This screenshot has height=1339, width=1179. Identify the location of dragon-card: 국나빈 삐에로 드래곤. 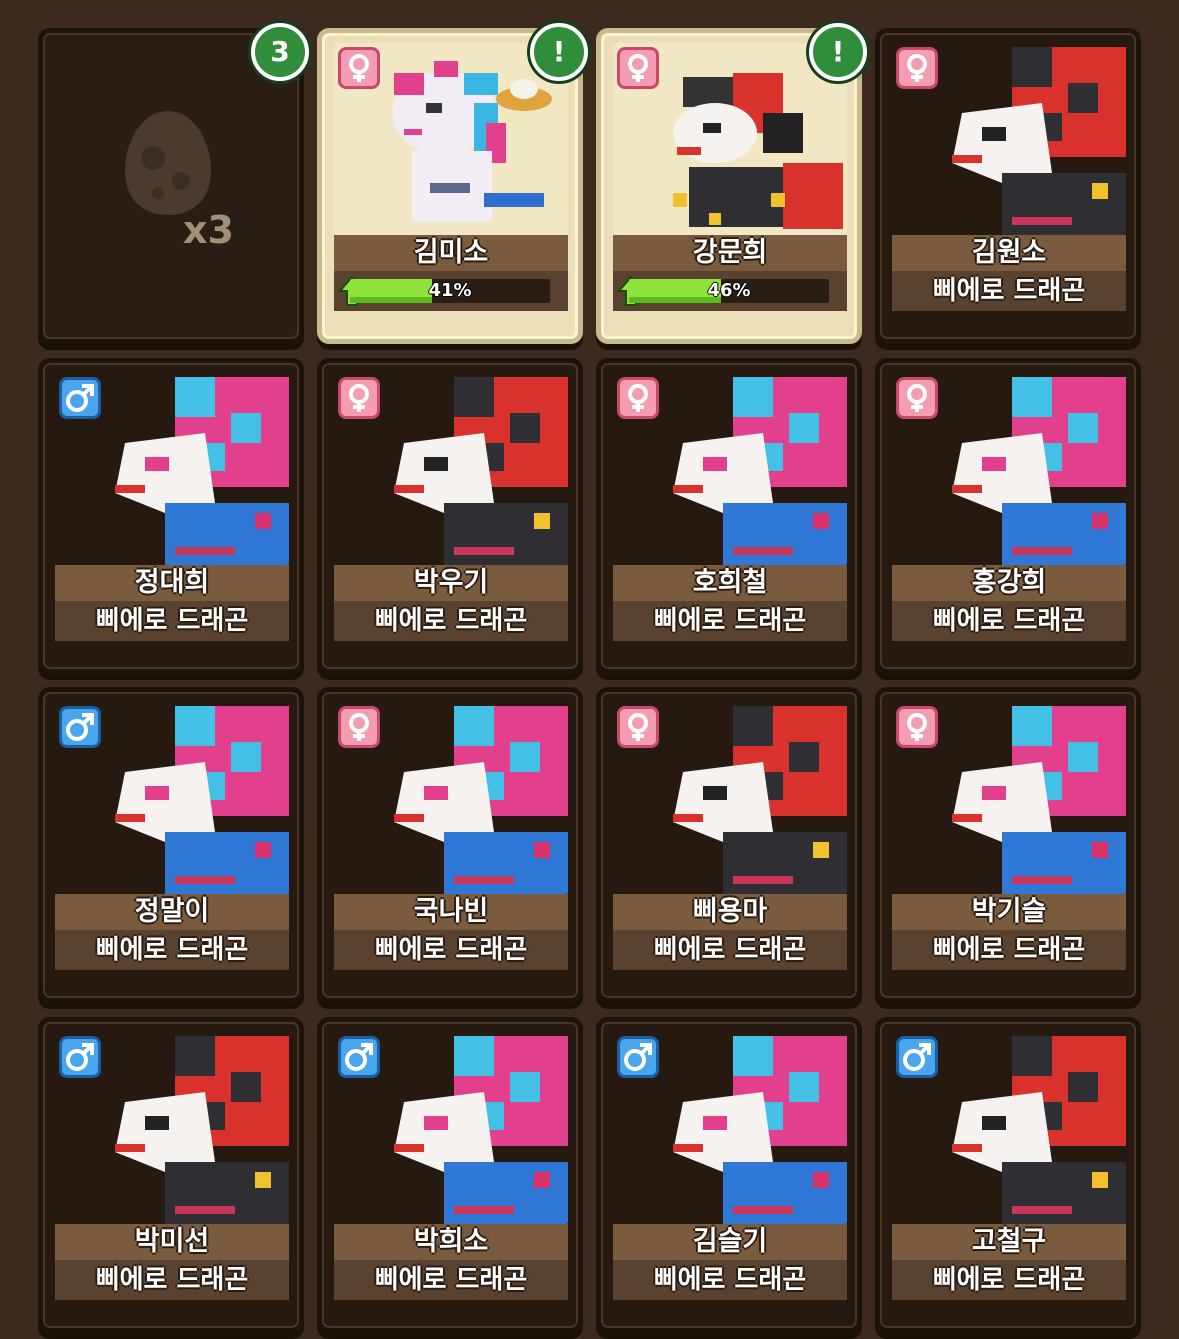
(450, 845).